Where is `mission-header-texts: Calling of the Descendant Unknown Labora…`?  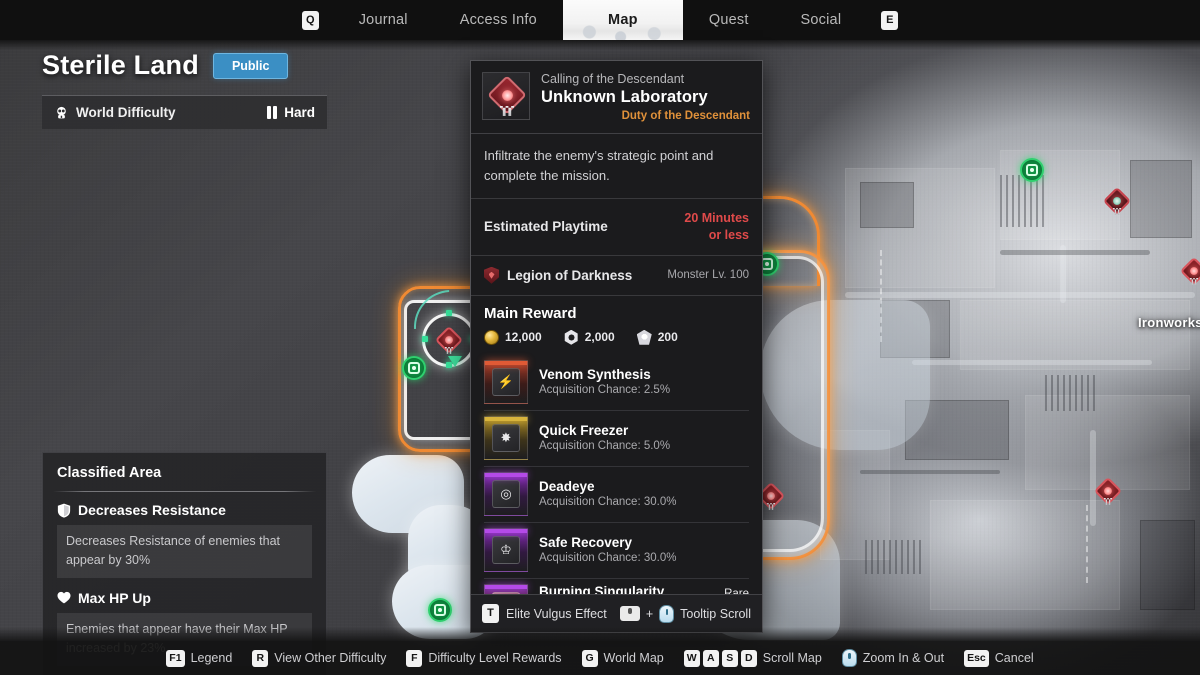 mission-header-texts: Calling of the Descendant Unknown Labora… is located at coordinates (645, 97).